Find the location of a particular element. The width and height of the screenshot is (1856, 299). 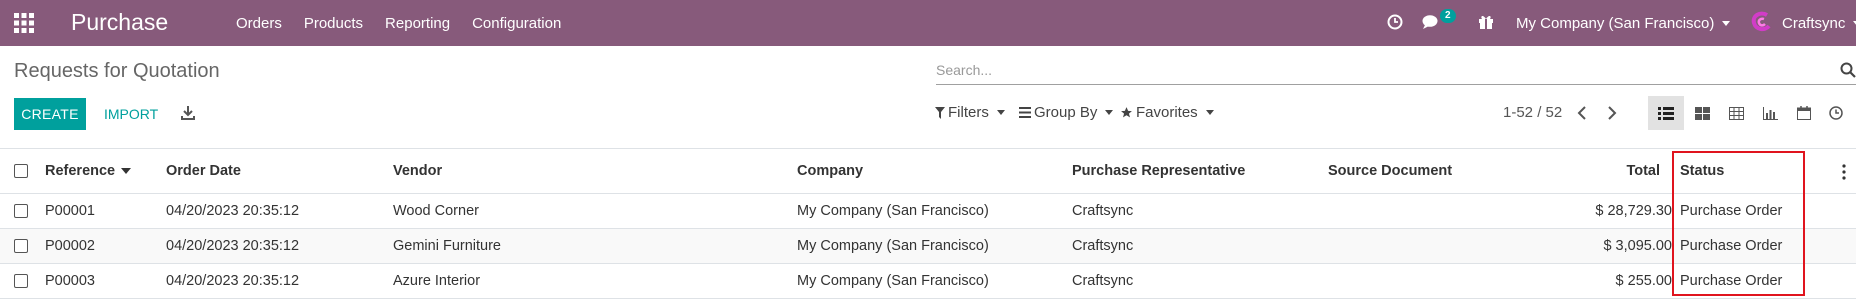

import-button: IMPORT is located at coordinates (131, 114).